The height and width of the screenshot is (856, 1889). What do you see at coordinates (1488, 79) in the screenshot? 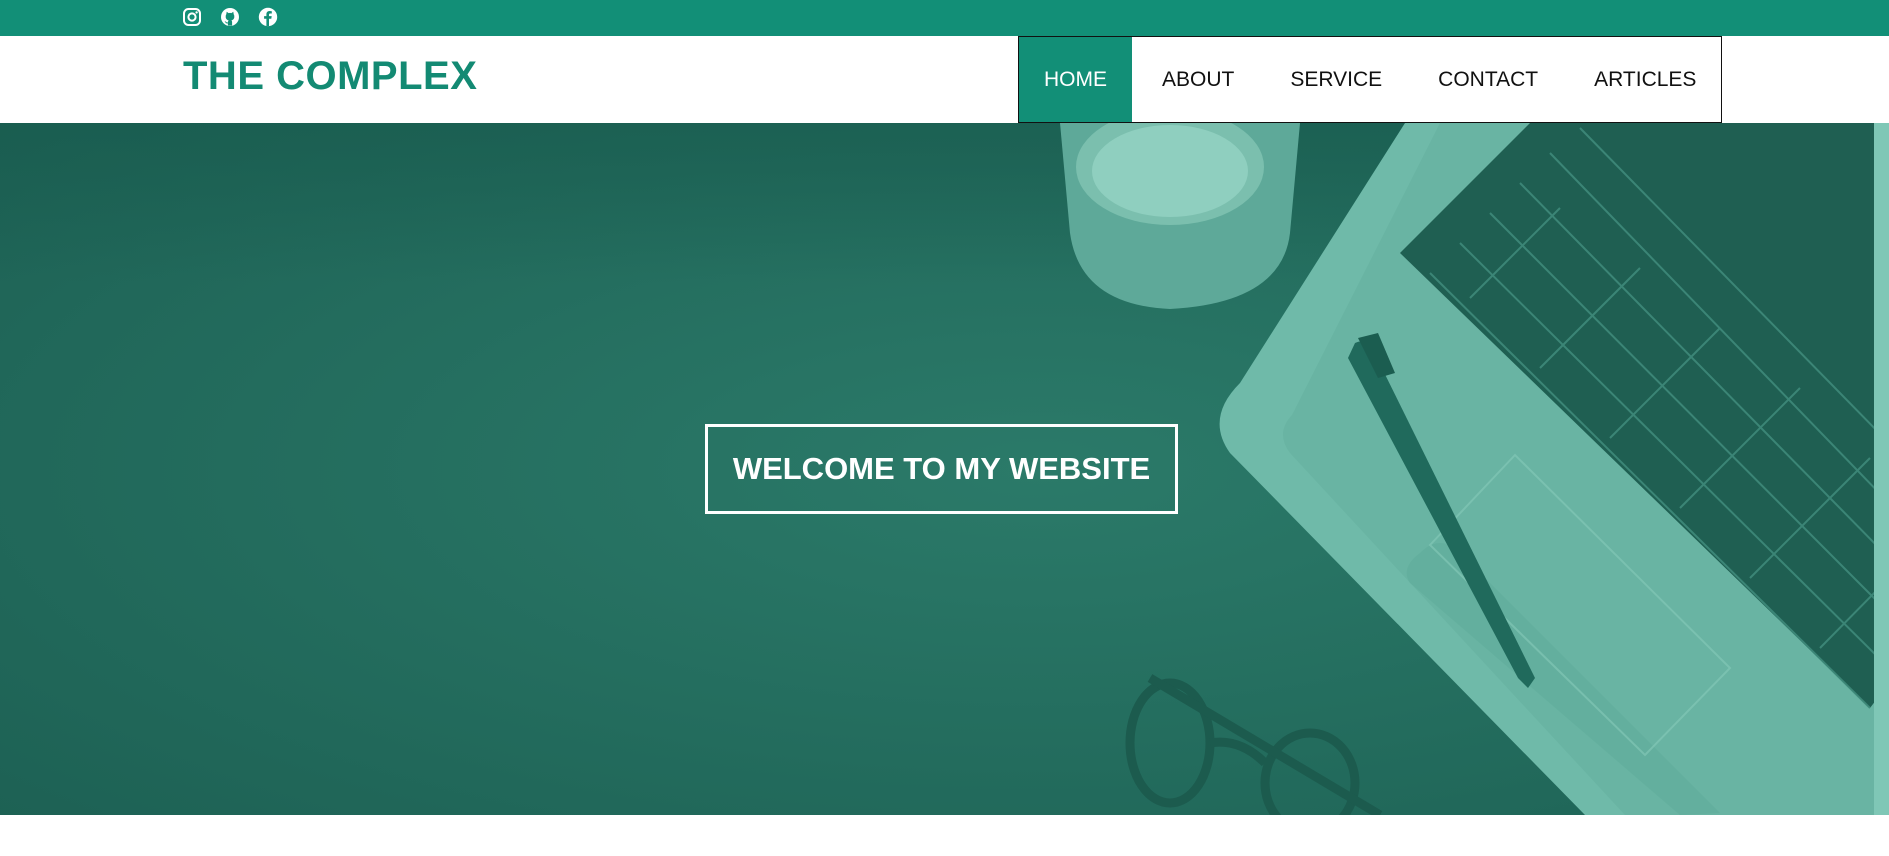
I see `nav-item-contact: CONTACT` at bounding box center [1488, 79].